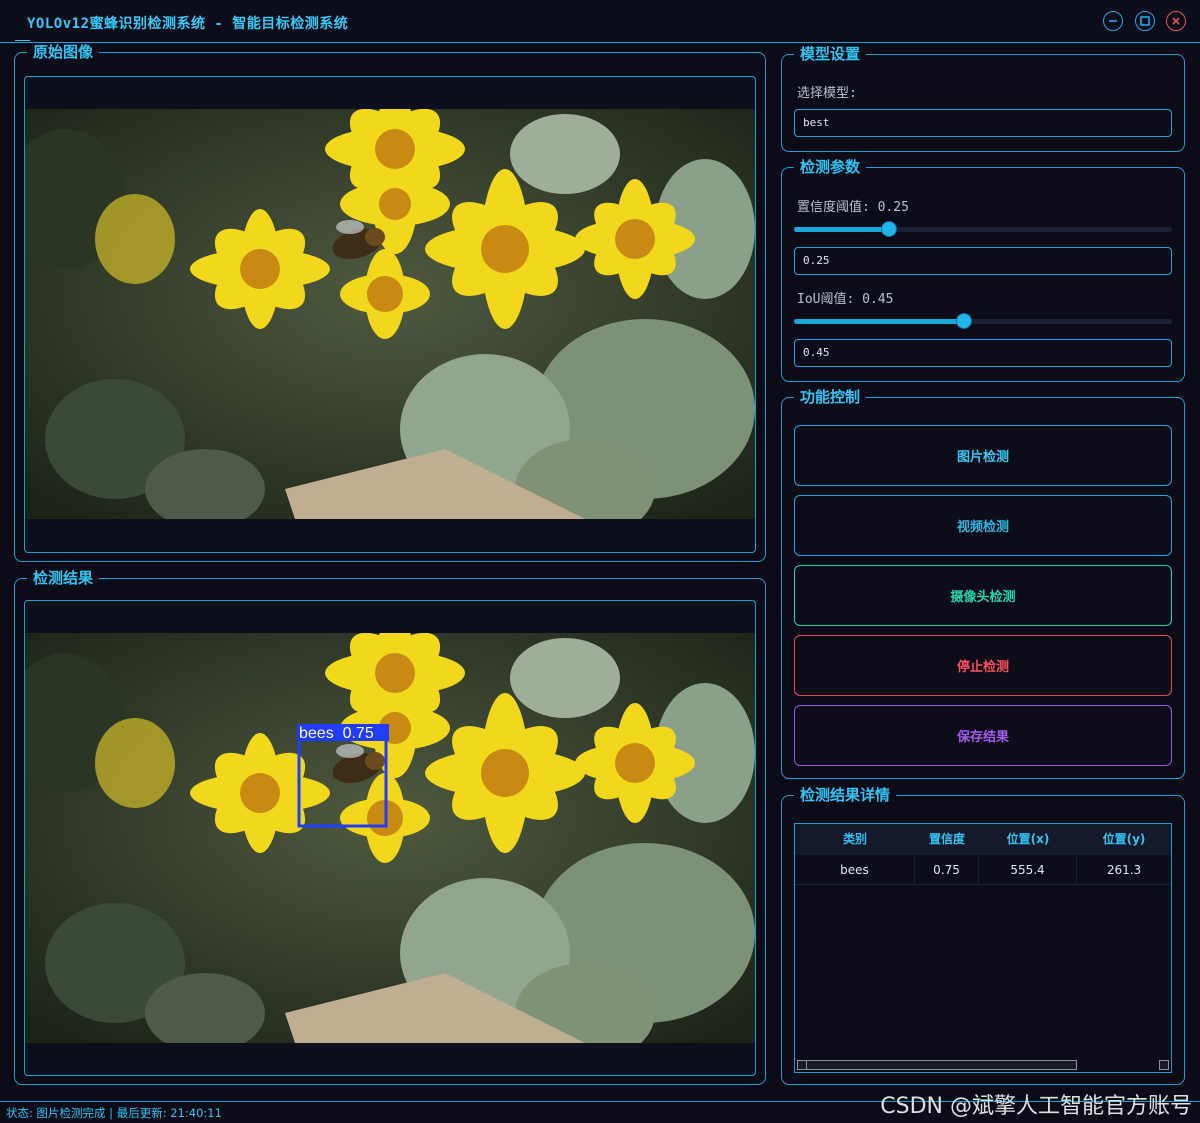 The image size is (1200, 1123). What do you see at coordinates (1028, 870) in the screenshot?
I see `table-cell-x: 555.4` at bounding box center [1028, 870].